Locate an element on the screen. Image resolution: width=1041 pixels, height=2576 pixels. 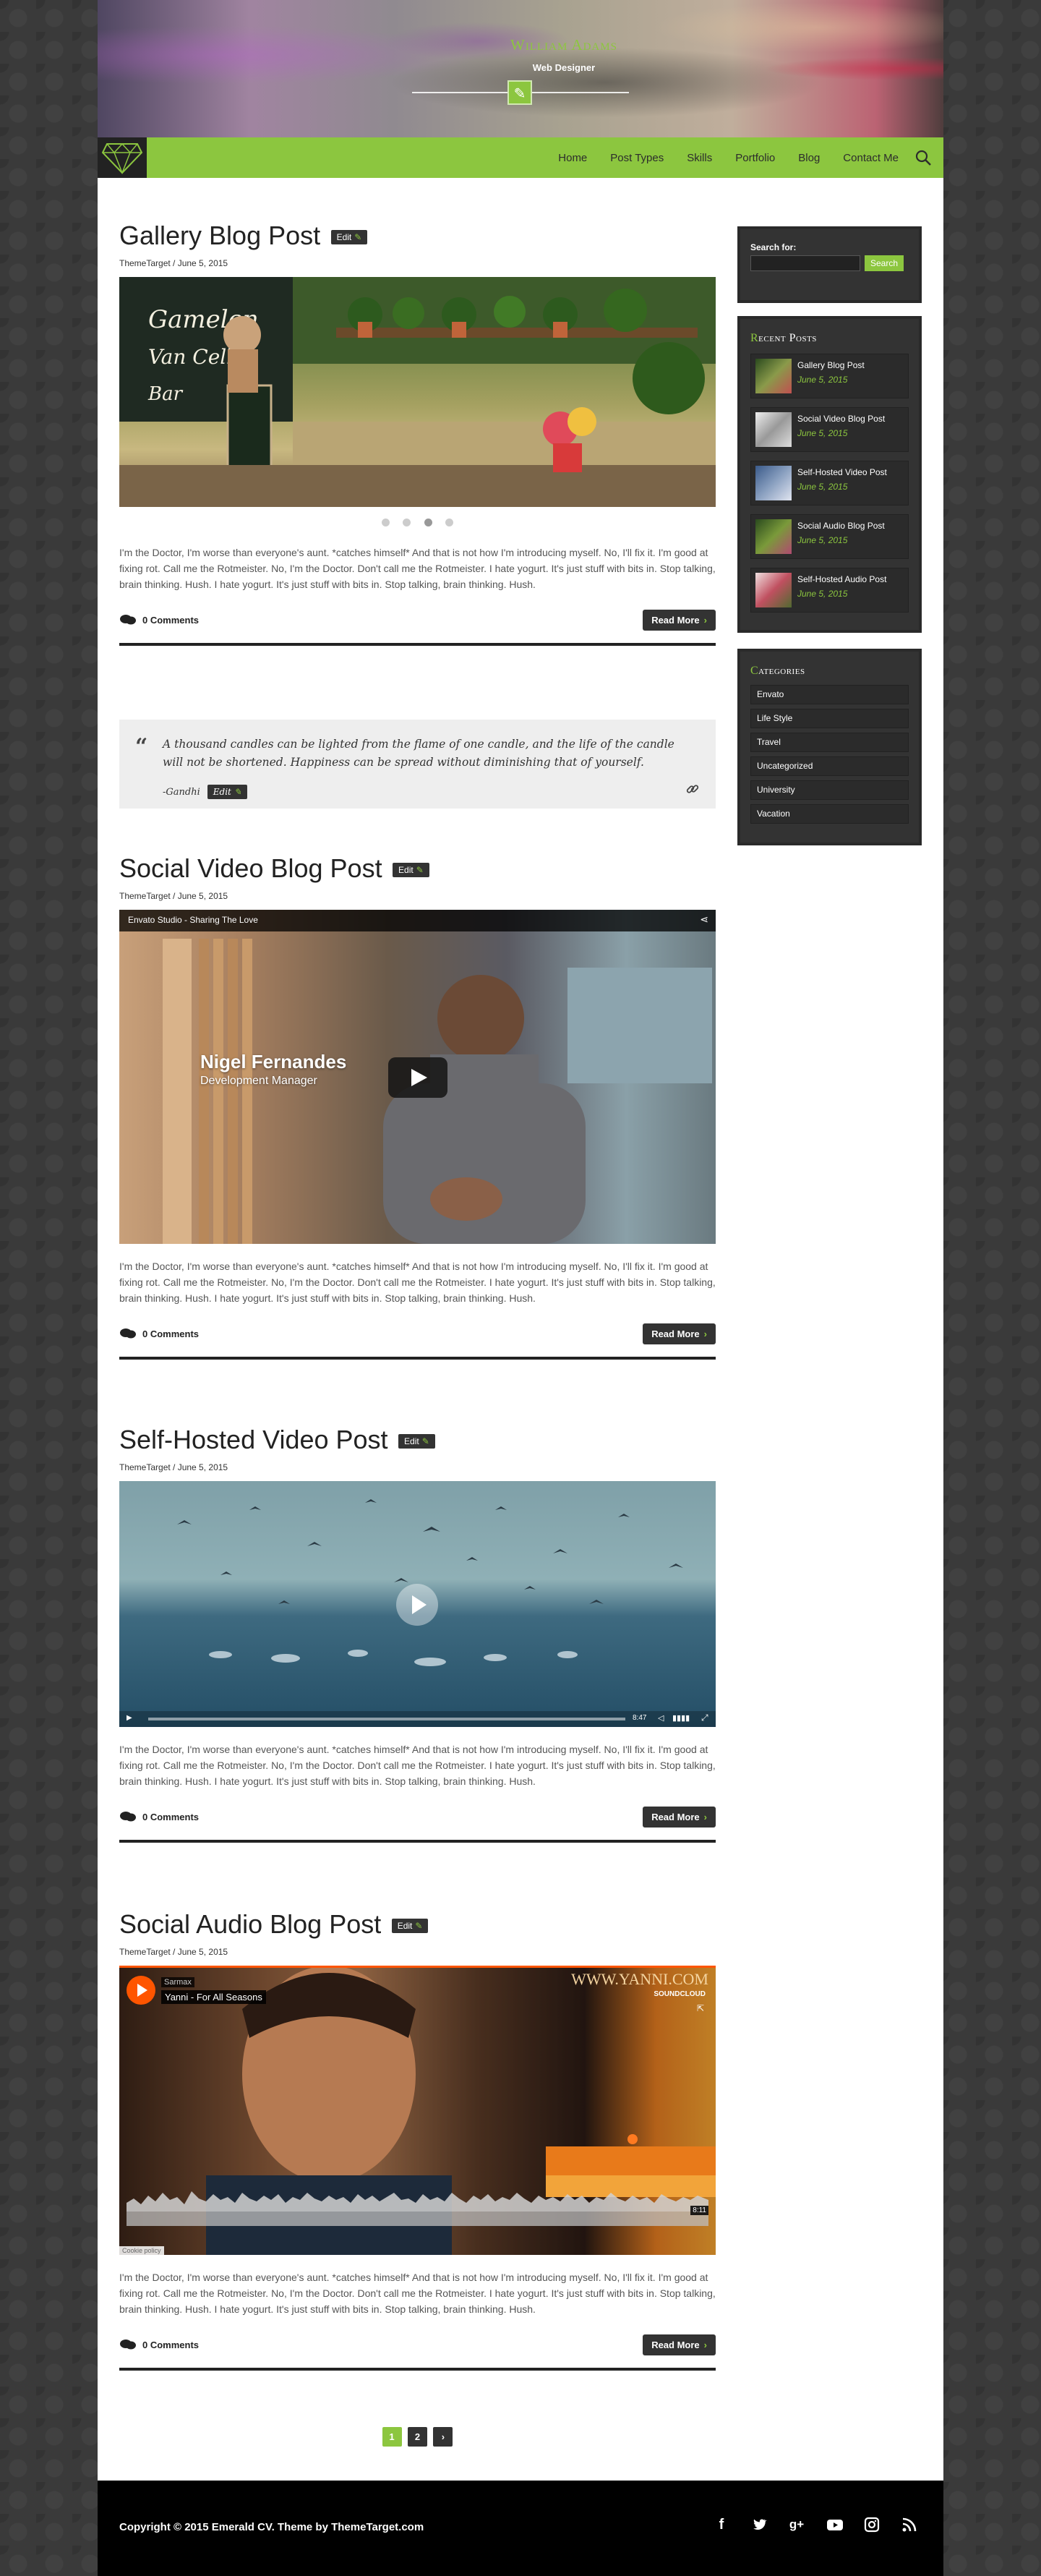
twitter-bird-shape is located at coordinates (760, 2524).